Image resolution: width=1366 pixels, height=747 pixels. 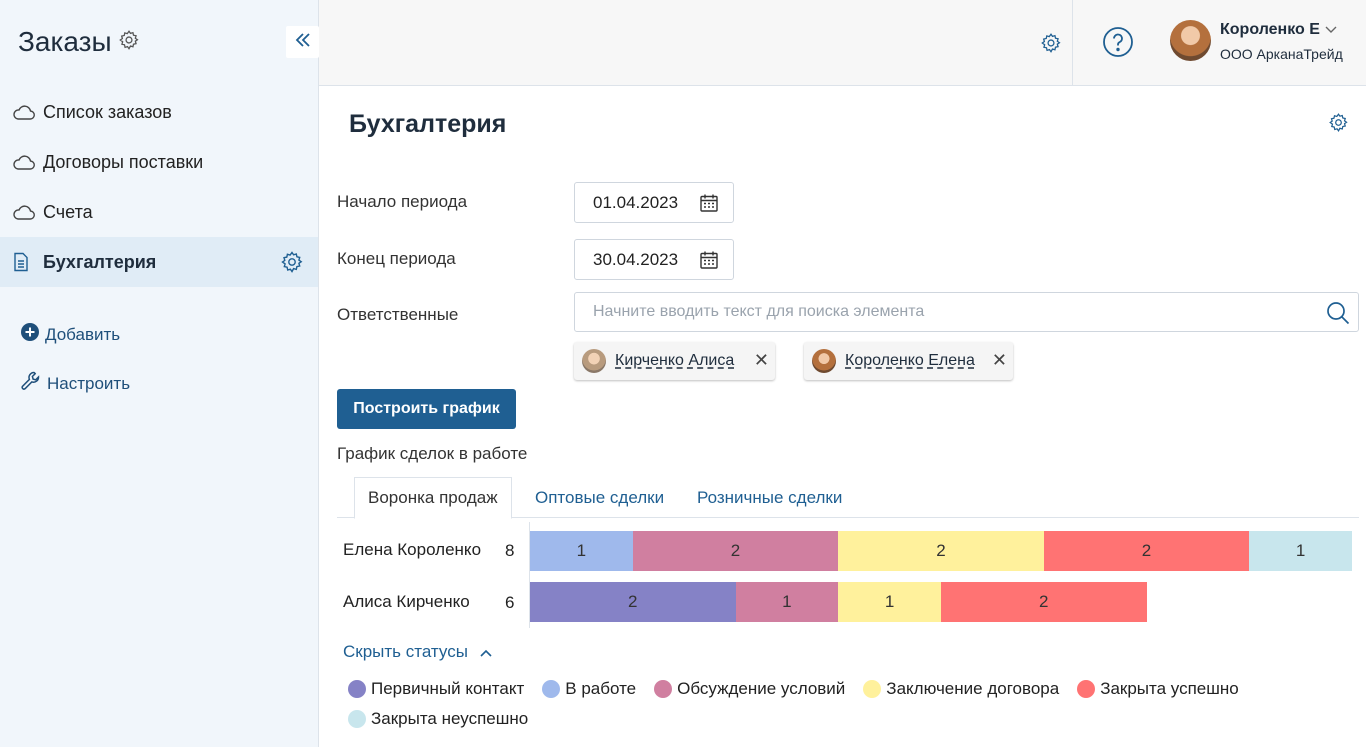 I want to click on legend-item: Обсуждение условий, so click(x=749, y=689).